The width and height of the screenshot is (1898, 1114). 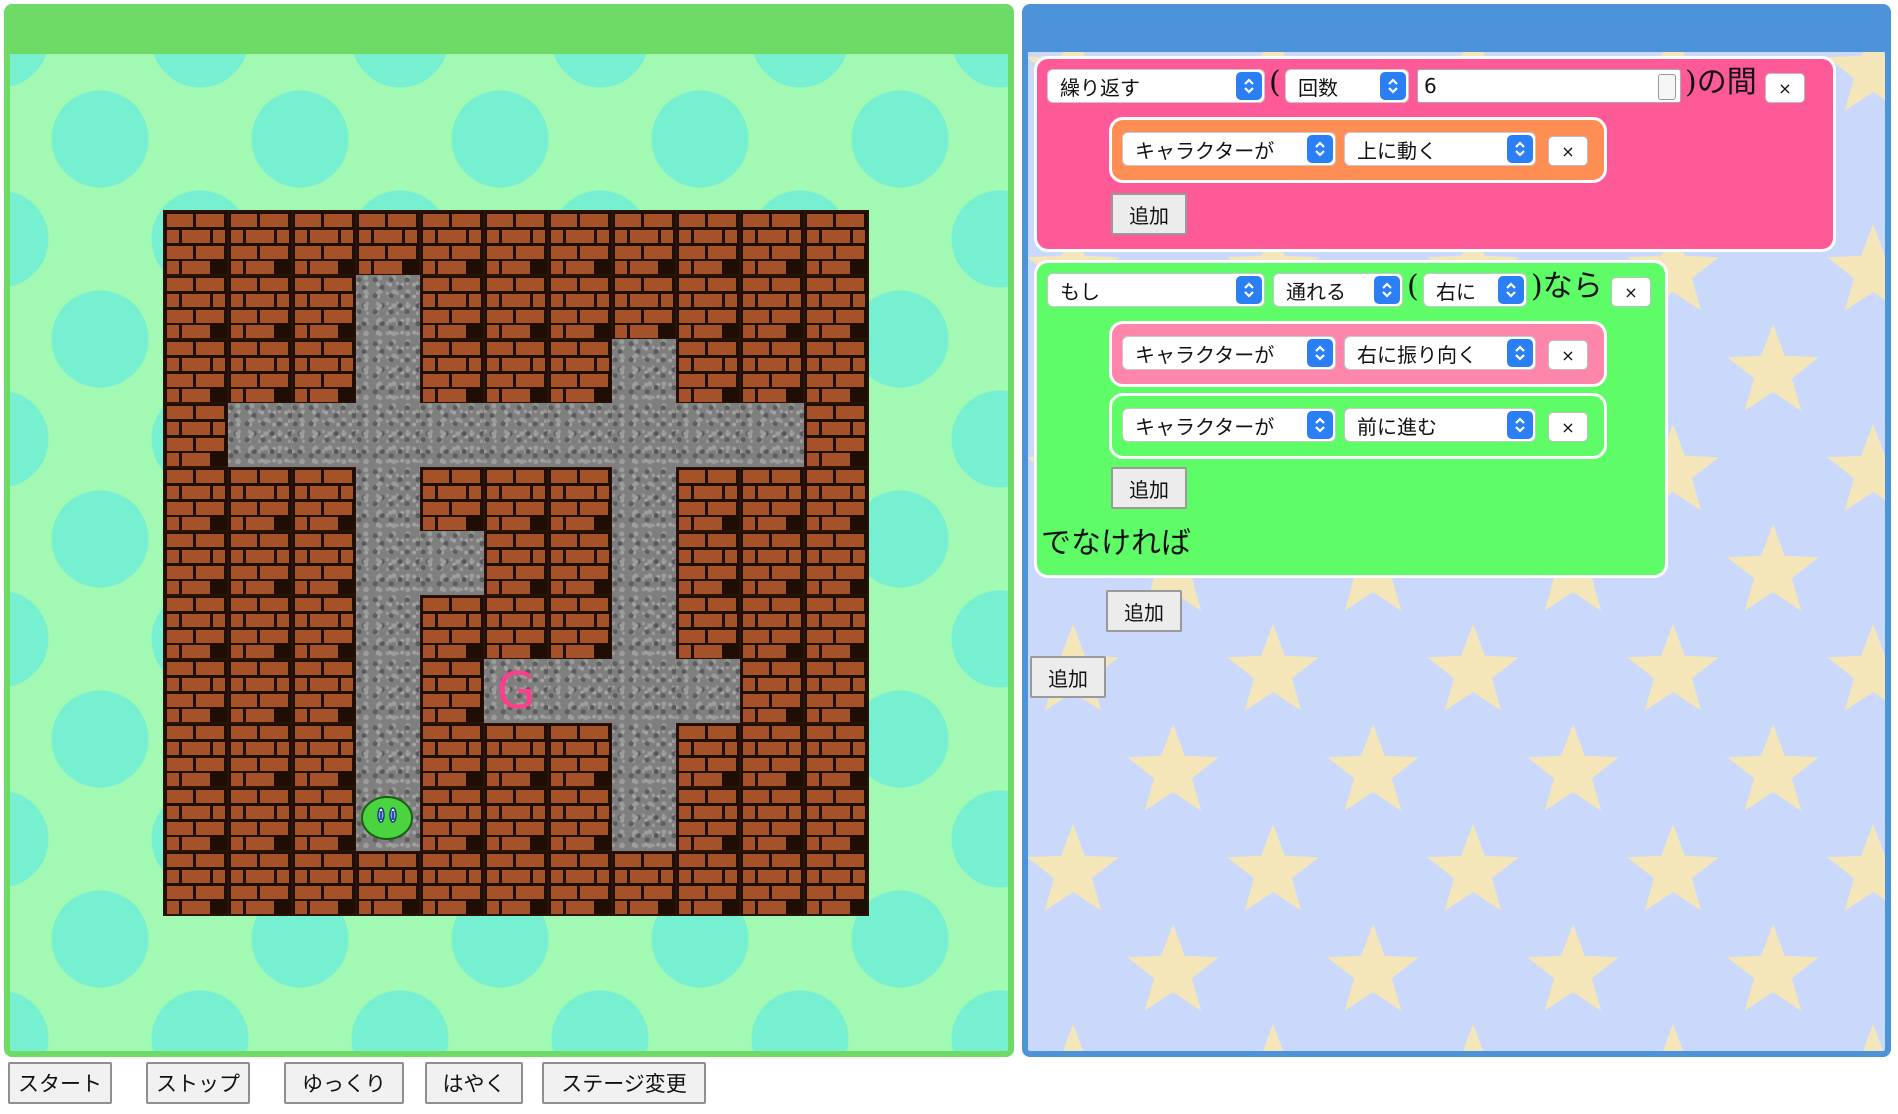 What do you see at coordinates (60, 1083) in the screenshot?
I see `start-button: スタート` at bounding box center [60, 1083].